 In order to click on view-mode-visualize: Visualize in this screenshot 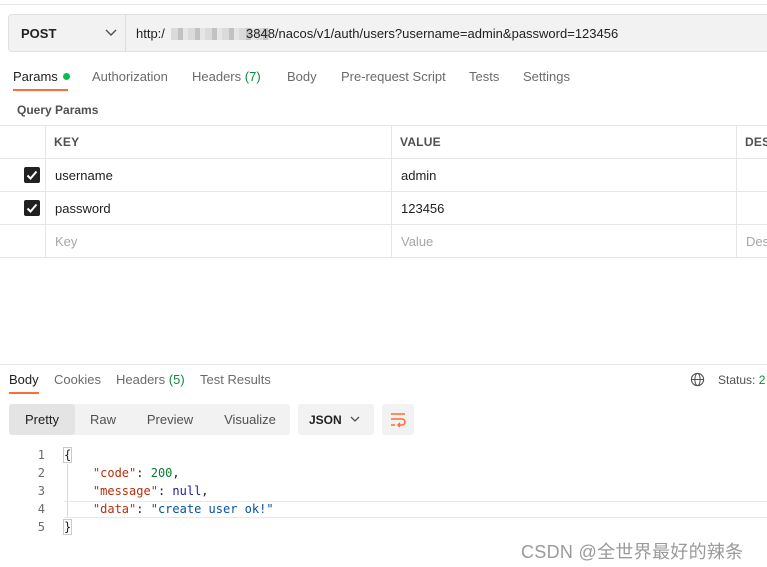, I will do `click(250, 419)`.